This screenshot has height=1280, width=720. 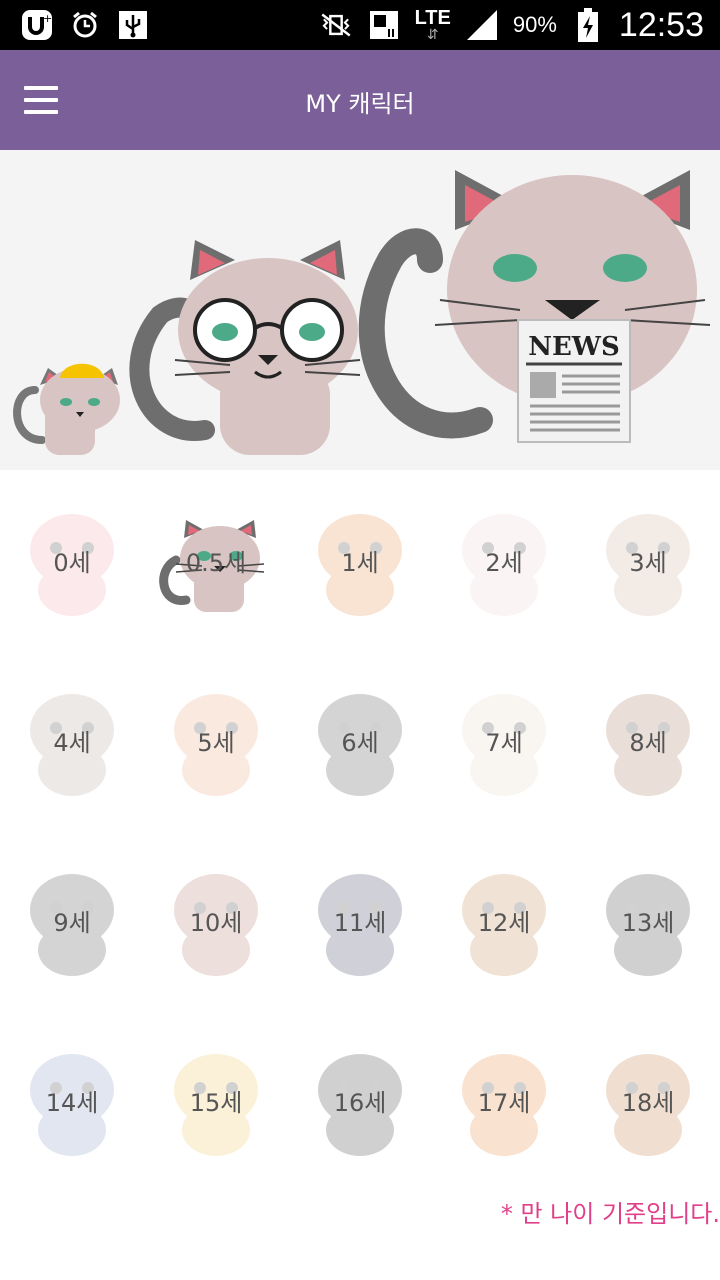 I want to click on character-age-label: 7세, so click(x=504, y=743).